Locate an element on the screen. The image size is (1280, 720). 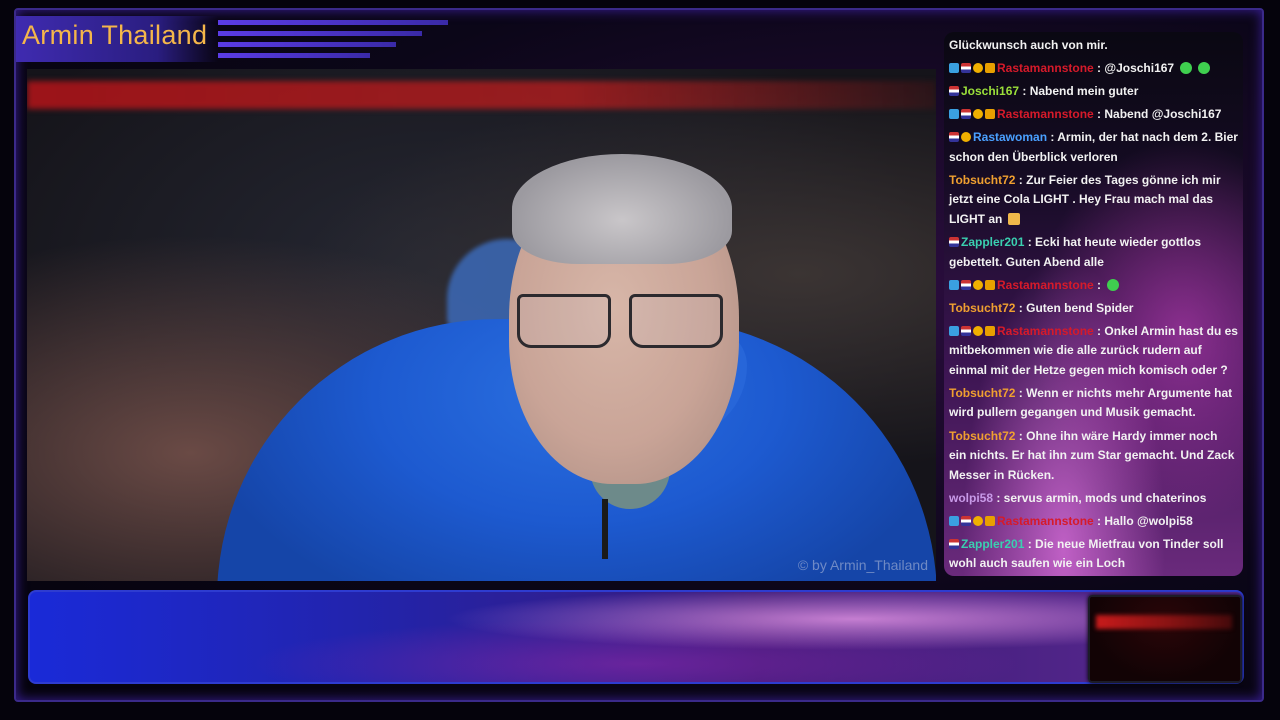
chat-message: Tobsucht72 : Guten bend Spider is located at coordinates (1093, 309).